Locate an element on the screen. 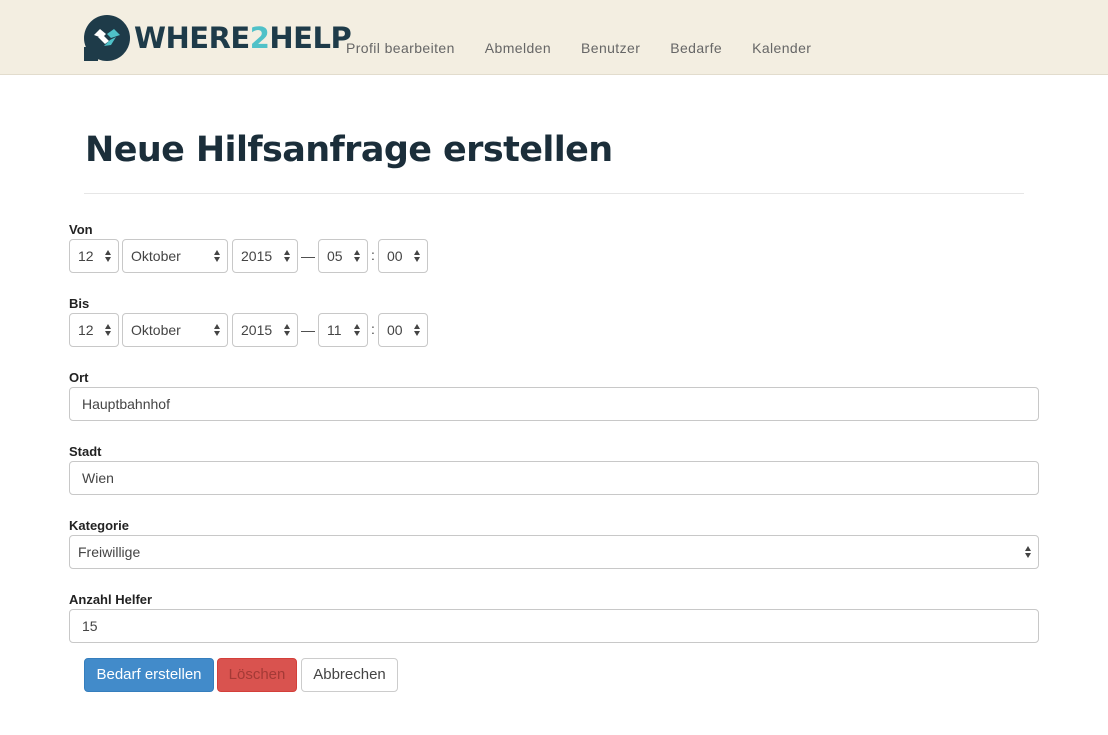 The width and height of the screenshot is (1108, 735). nav-profil-bearbeiten: Profil bearbeiten is located at coordinates (400, 48).